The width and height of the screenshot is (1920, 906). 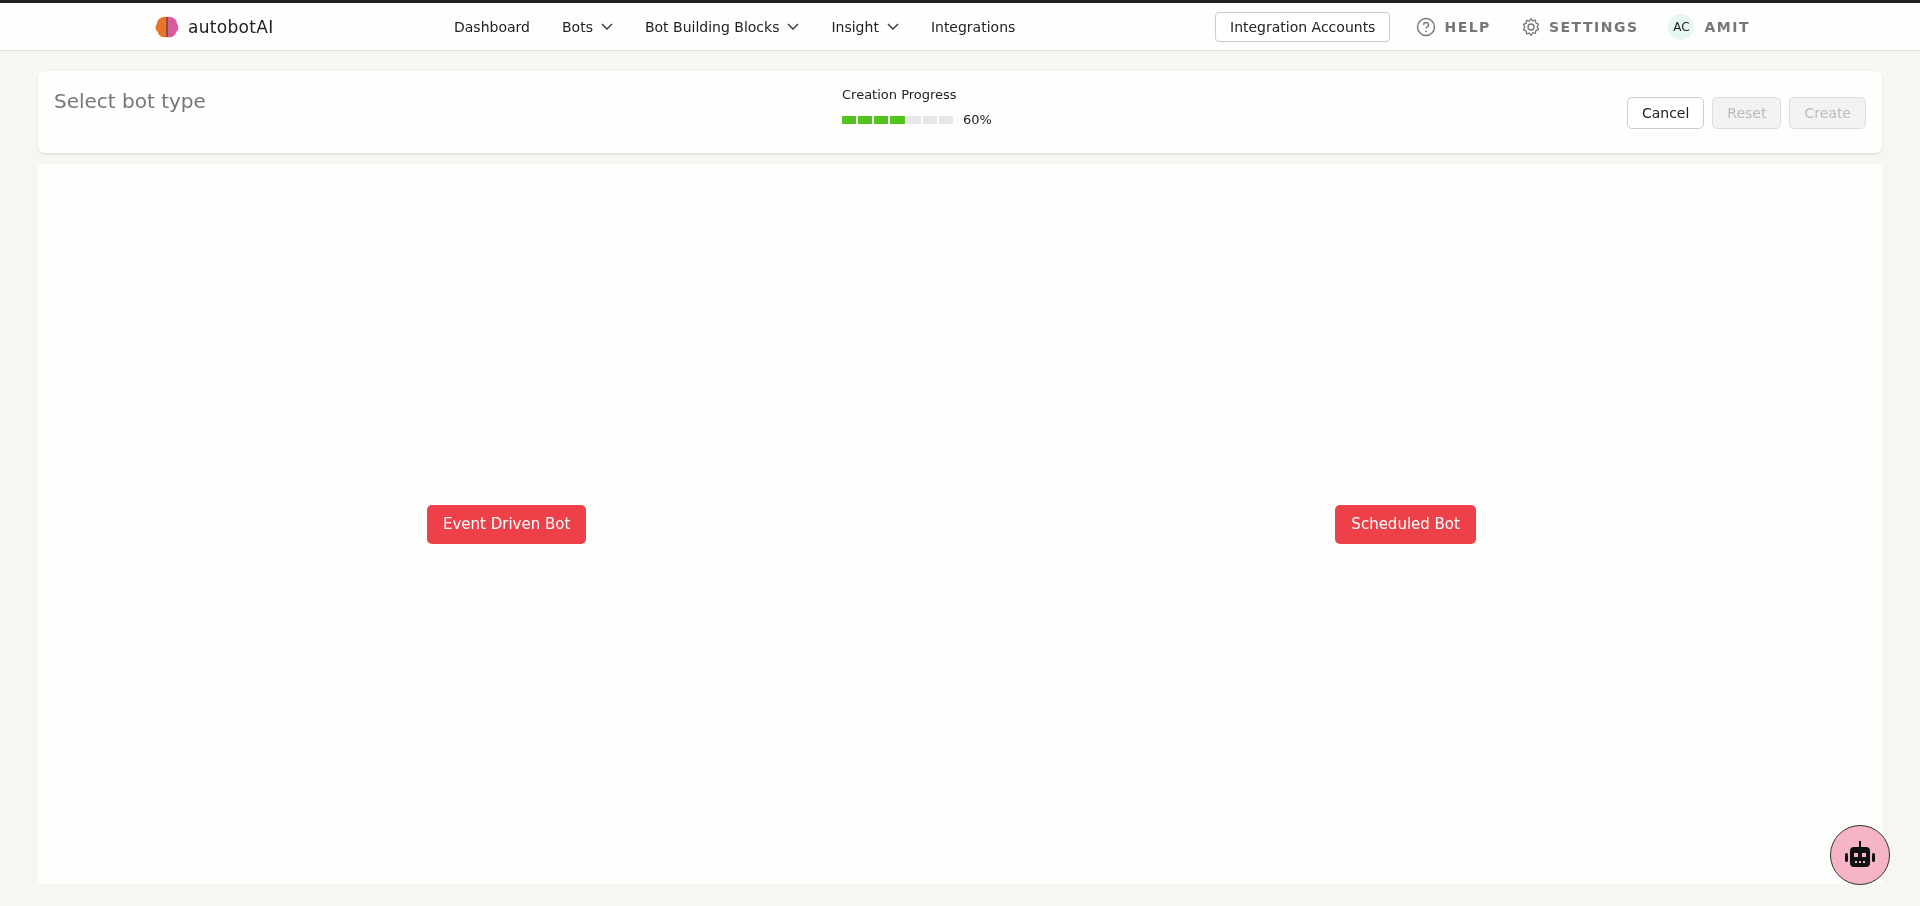 What do you see at coordinates (722, 26) in the screenshot?
I see `nav-link: Bot Building Blocks` at bounding box center [722, 26].